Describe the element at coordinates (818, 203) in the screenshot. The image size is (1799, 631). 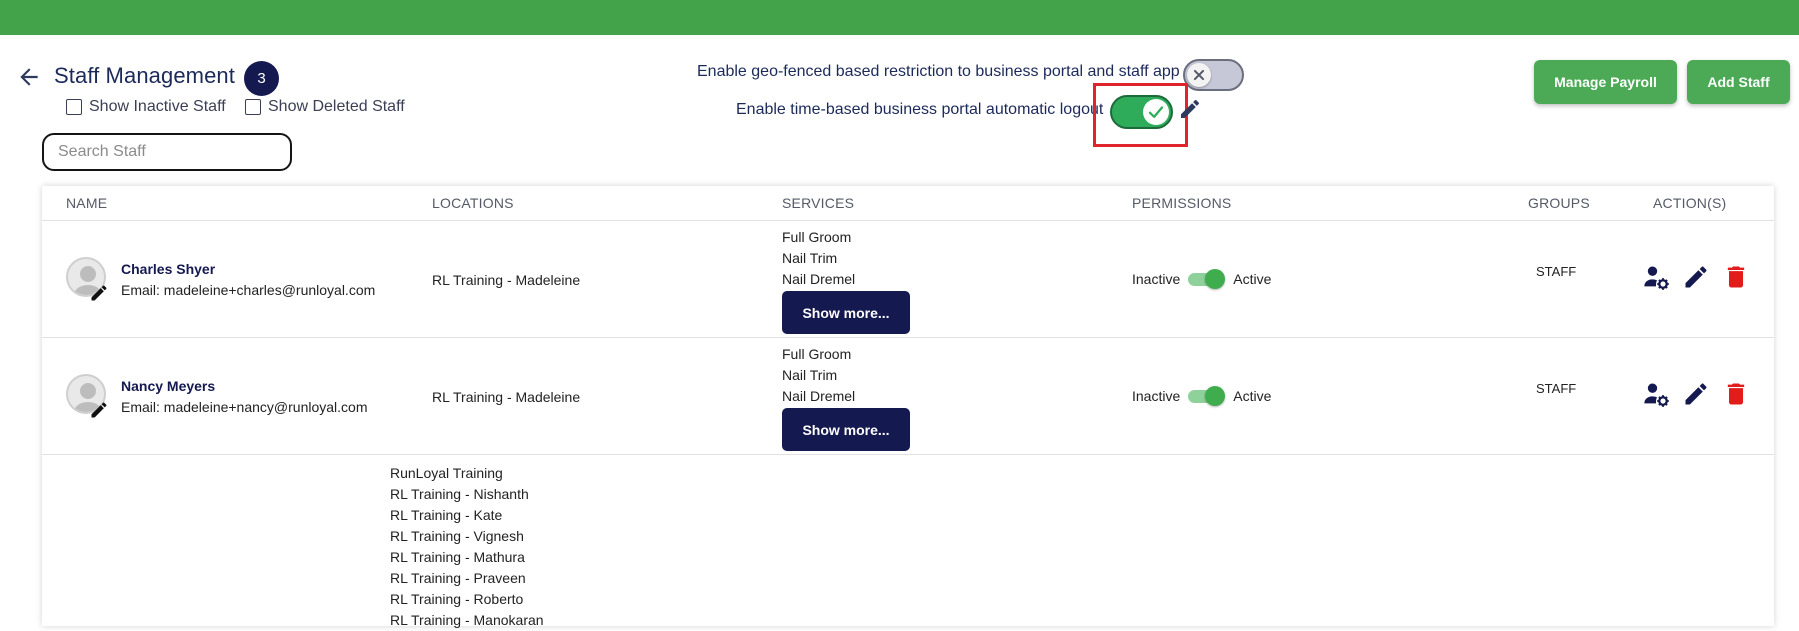
I see `column-header-services: SERVICES` at that location.